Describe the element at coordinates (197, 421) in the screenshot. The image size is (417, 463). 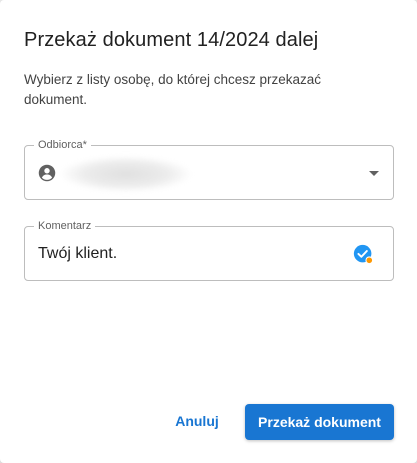
I see `cancel-button: Anuluj` at that location.